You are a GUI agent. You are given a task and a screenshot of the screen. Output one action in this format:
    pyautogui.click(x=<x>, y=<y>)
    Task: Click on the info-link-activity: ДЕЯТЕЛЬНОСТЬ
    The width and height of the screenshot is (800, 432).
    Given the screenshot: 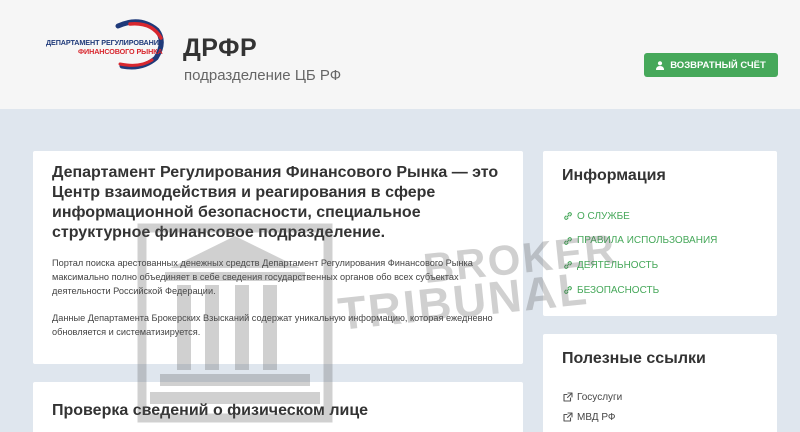 What is the action you would take?
    pyautogui.click(x=640, y=265)
    